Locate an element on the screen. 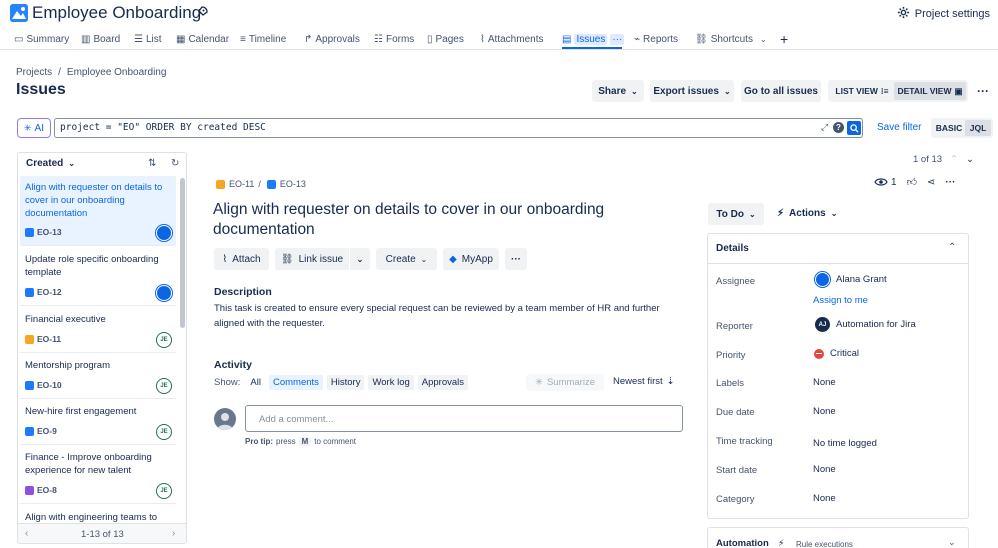 The height and width of the screenshot is (548, 998). status-dropdown: To Do ⌄ is located at coordinates (736, 214).